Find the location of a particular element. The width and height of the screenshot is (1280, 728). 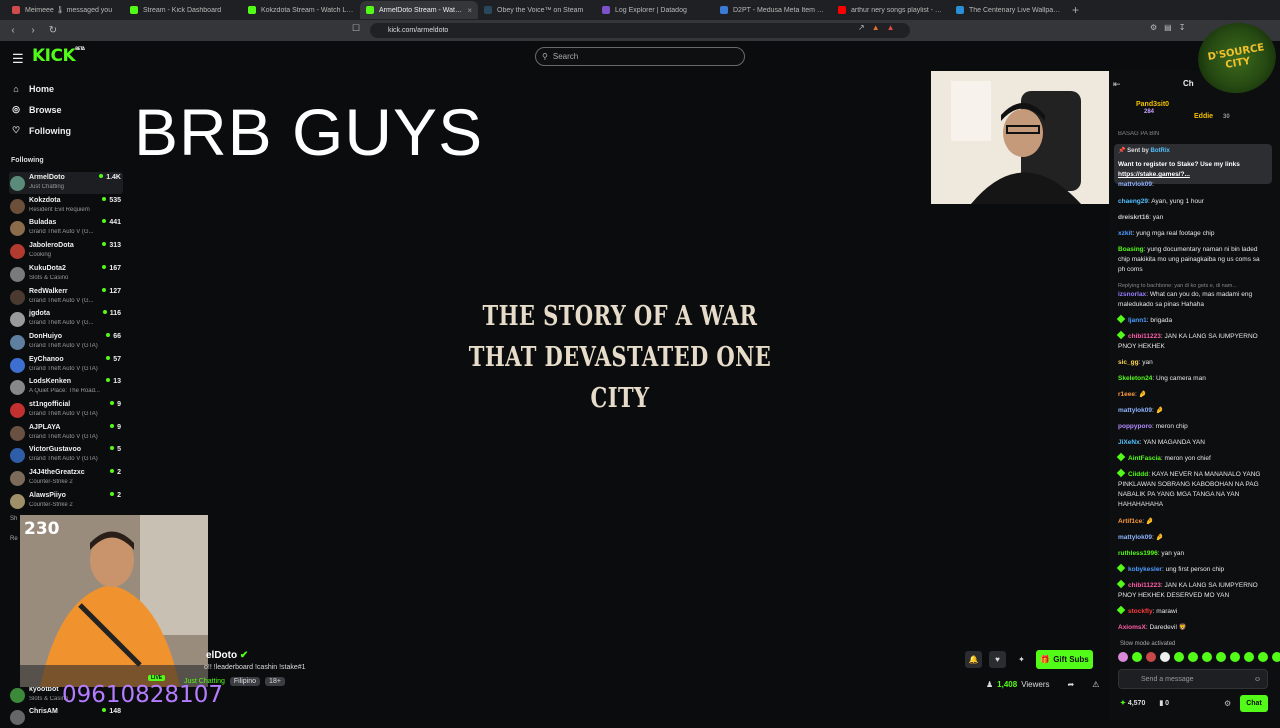

browser-tab: The Centenary Live Wallpaper is located at coordinates (1009, 10).